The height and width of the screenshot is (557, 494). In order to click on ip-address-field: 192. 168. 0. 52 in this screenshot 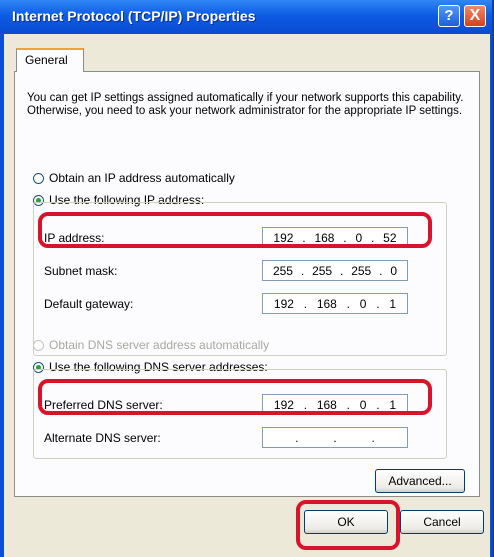, I will do `click(335, 237)`.